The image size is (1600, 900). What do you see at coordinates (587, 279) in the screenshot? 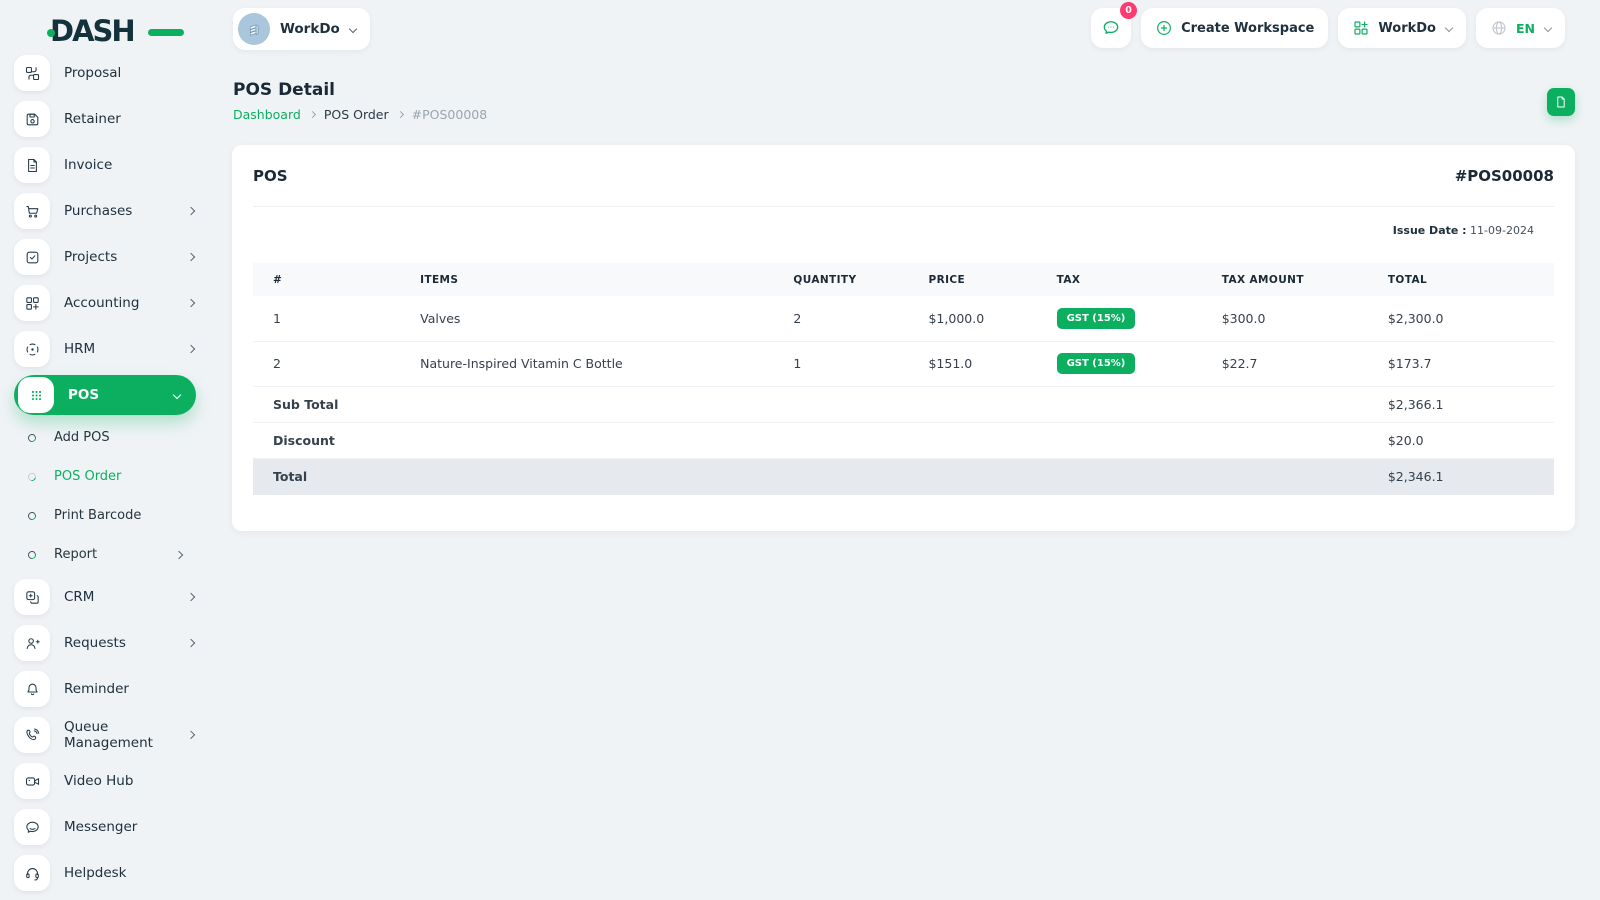
I see `col-header-items: ITEMS` at bounding box center [587, 279].